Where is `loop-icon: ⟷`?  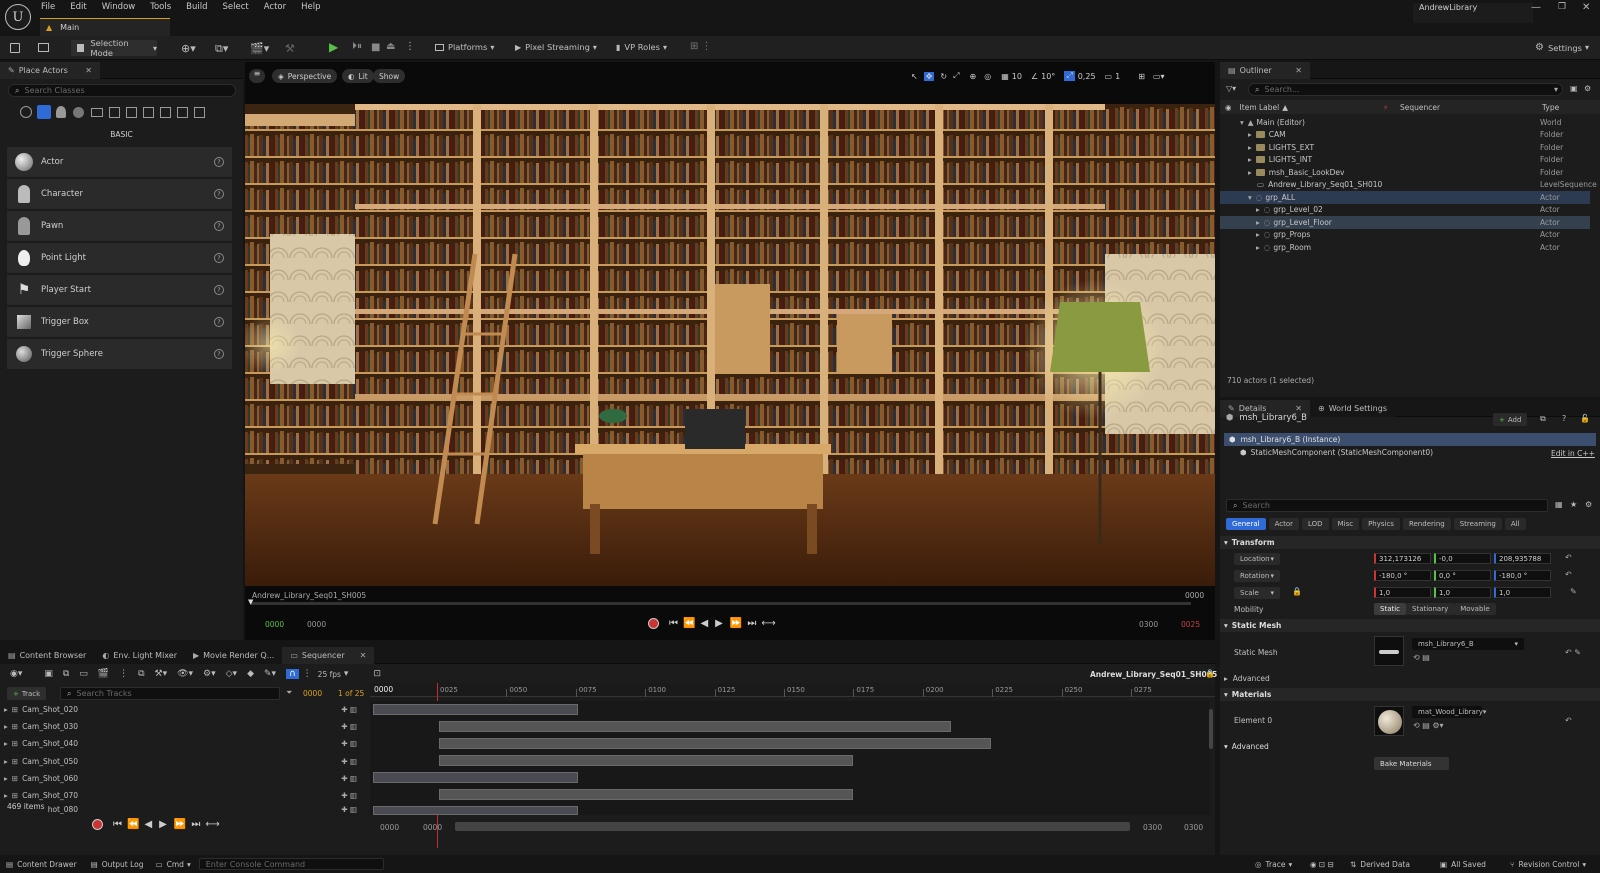
loop-icon: ⟷ is located at coordinates (768, 623).